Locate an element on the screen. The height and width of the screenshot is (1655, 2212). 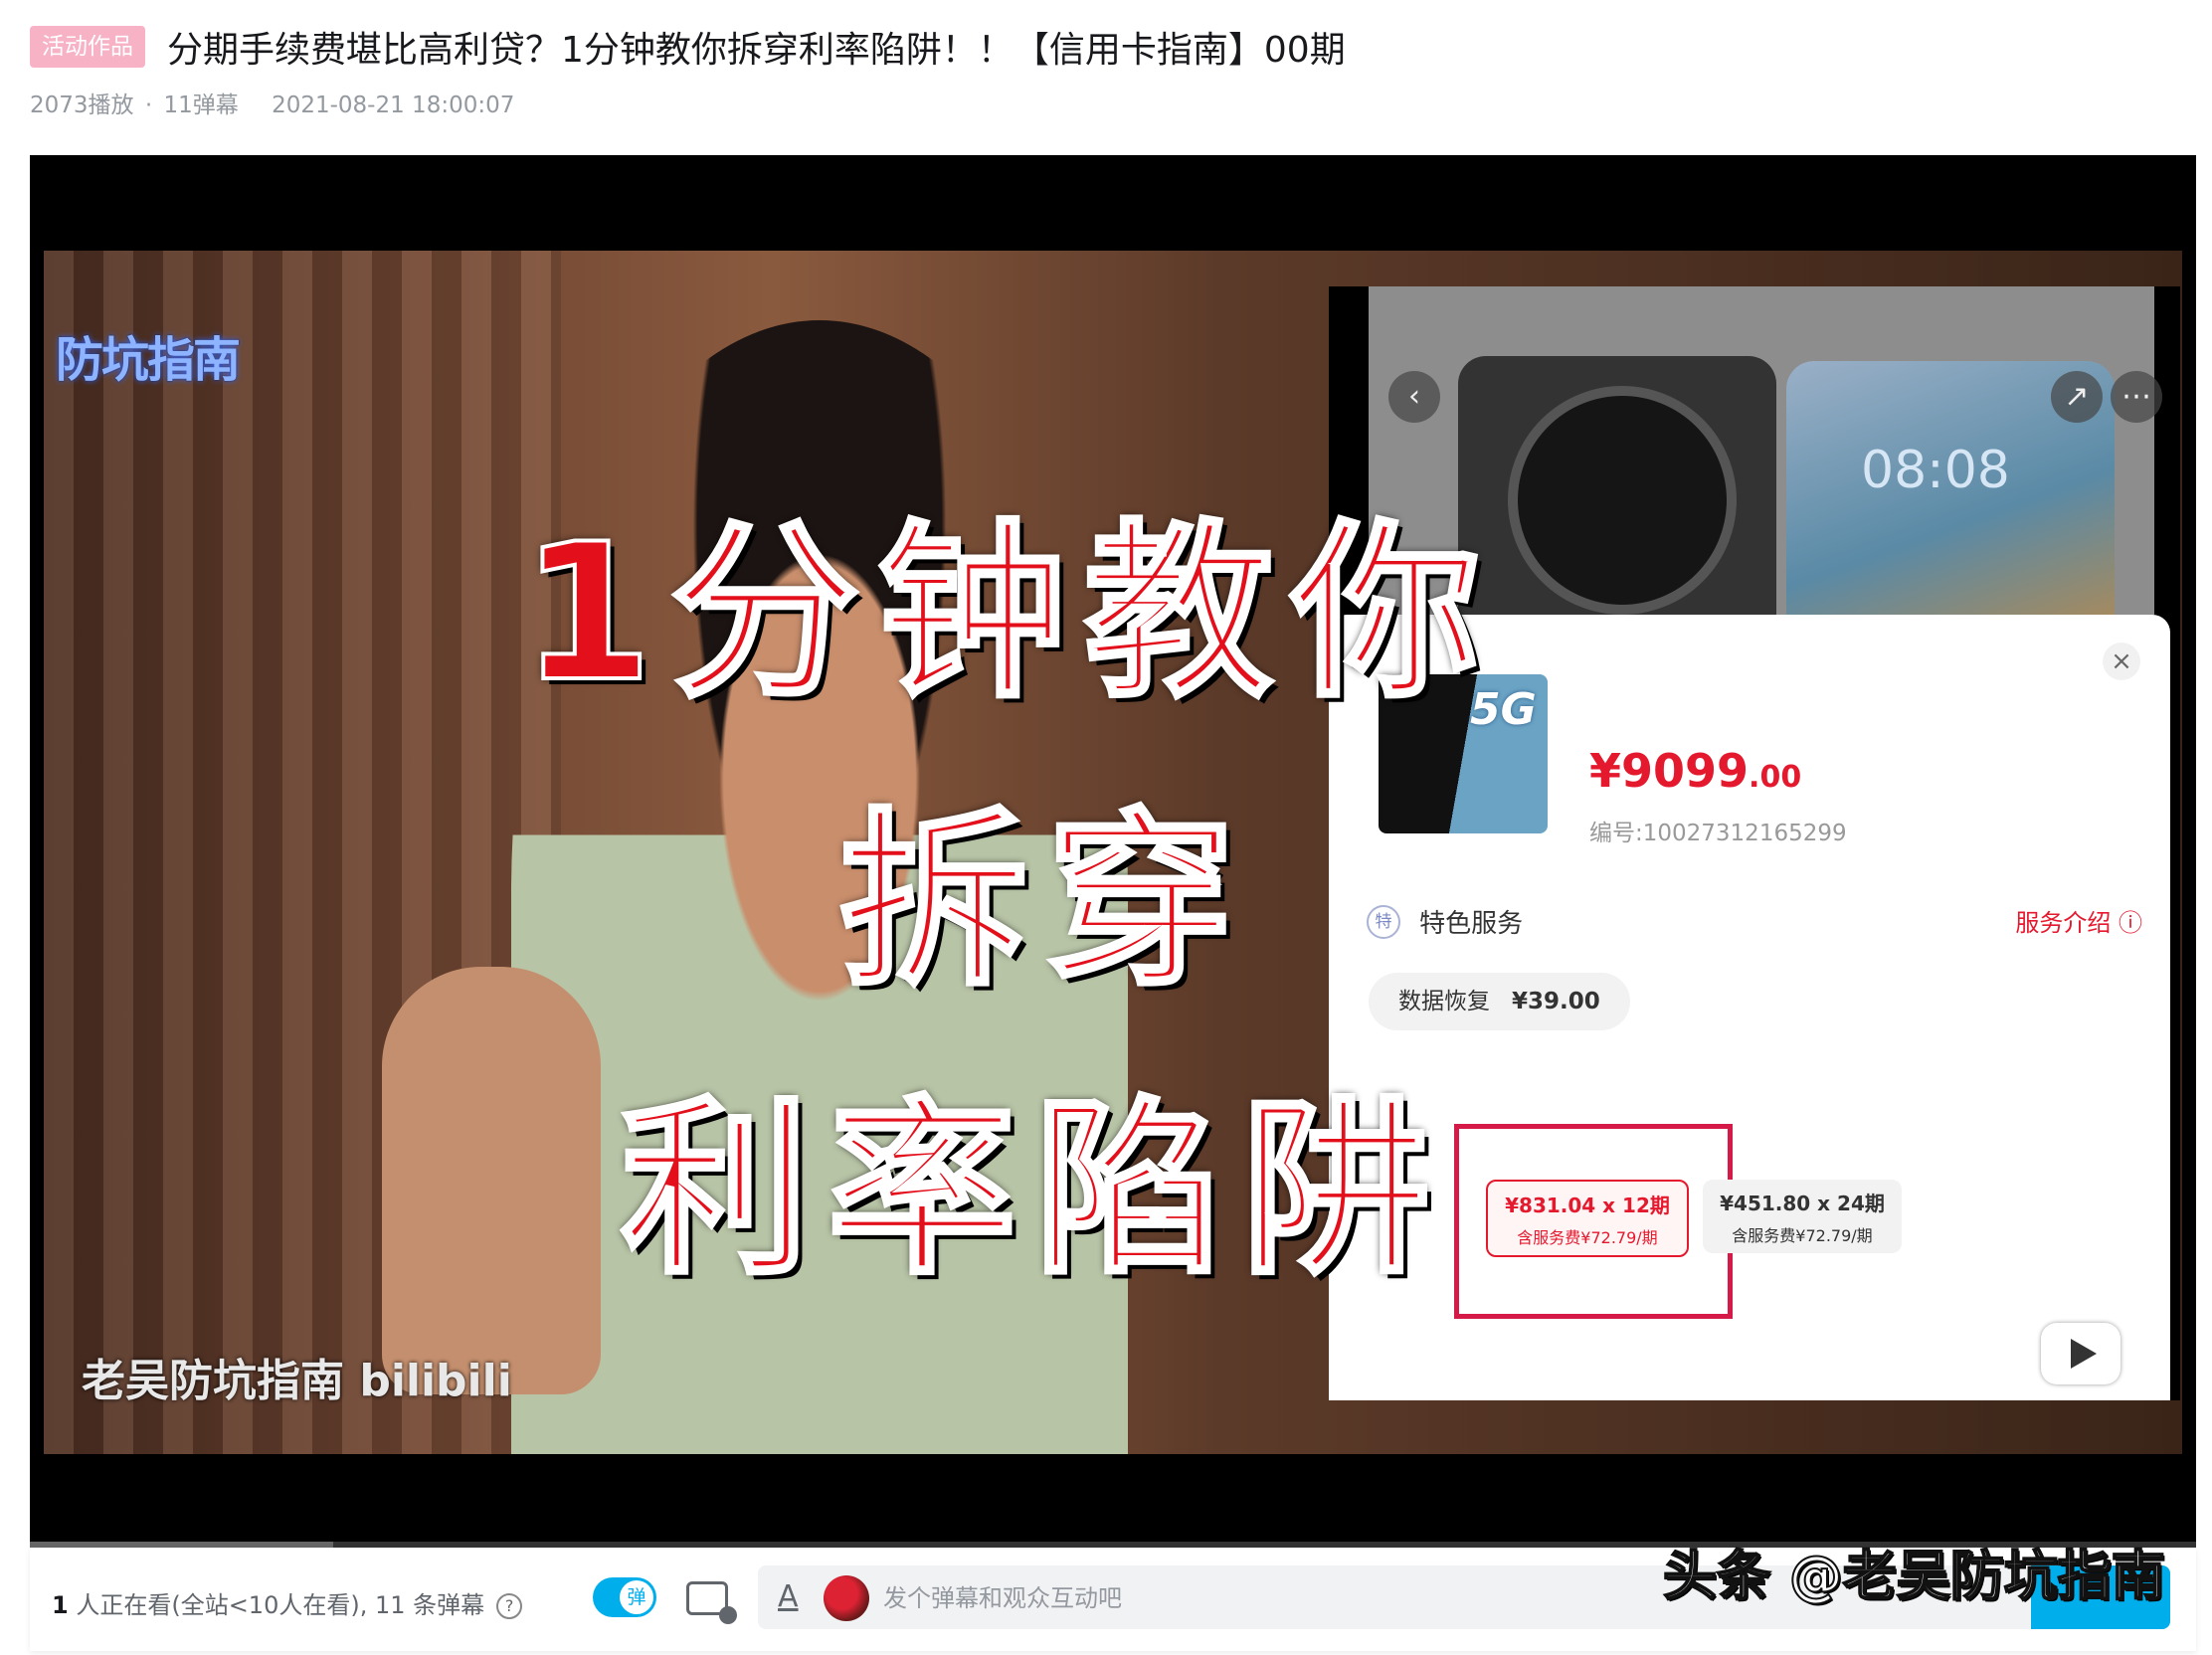
lockscreen-clock: 08:08 is located at coordinates (1935, 471).